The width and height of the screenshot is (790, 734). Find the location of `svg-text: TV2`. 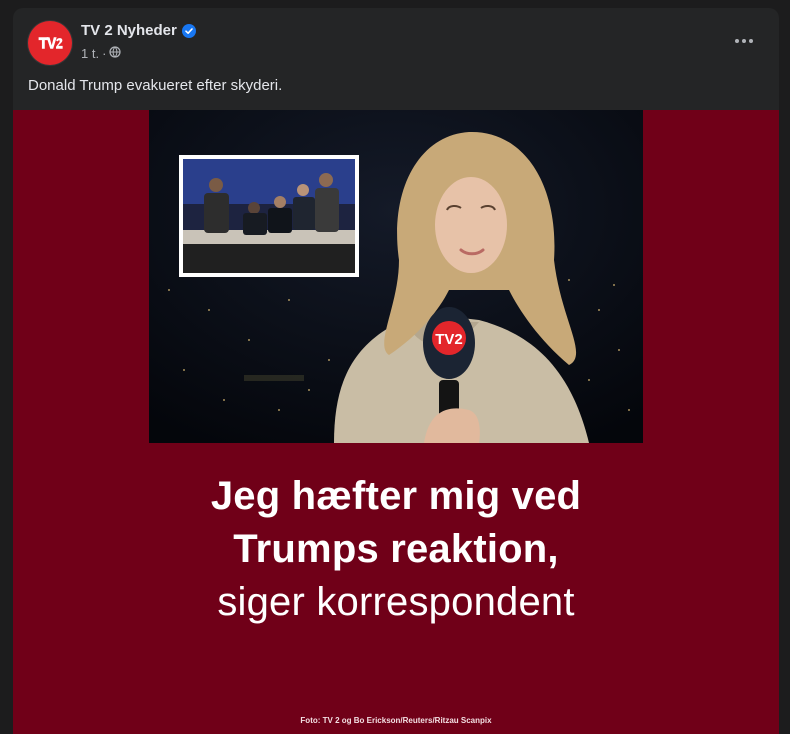

svg-text: TV2 is located at coordinates (449, 339).